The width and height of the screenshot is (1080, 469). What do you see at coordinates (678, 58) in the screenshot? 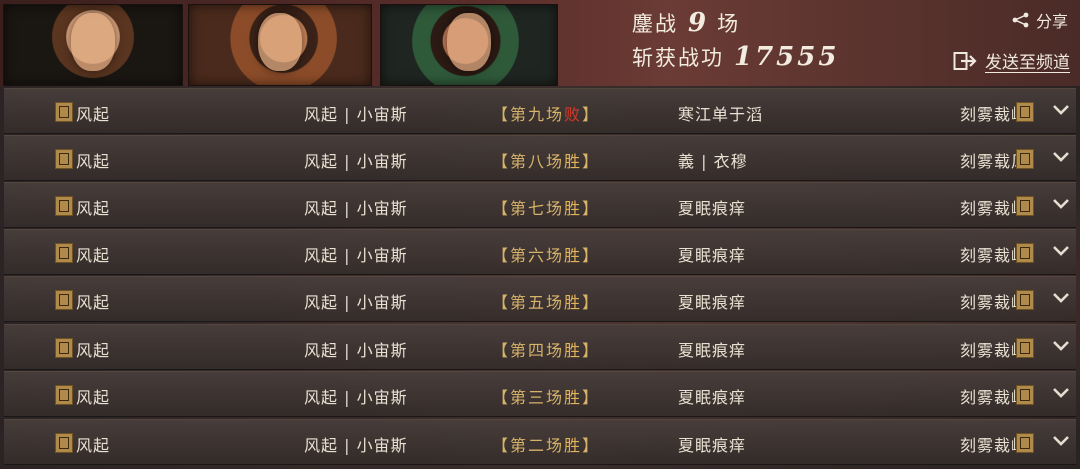
I see `merit-label: 斩获战功` at bounding box center [678, 58].